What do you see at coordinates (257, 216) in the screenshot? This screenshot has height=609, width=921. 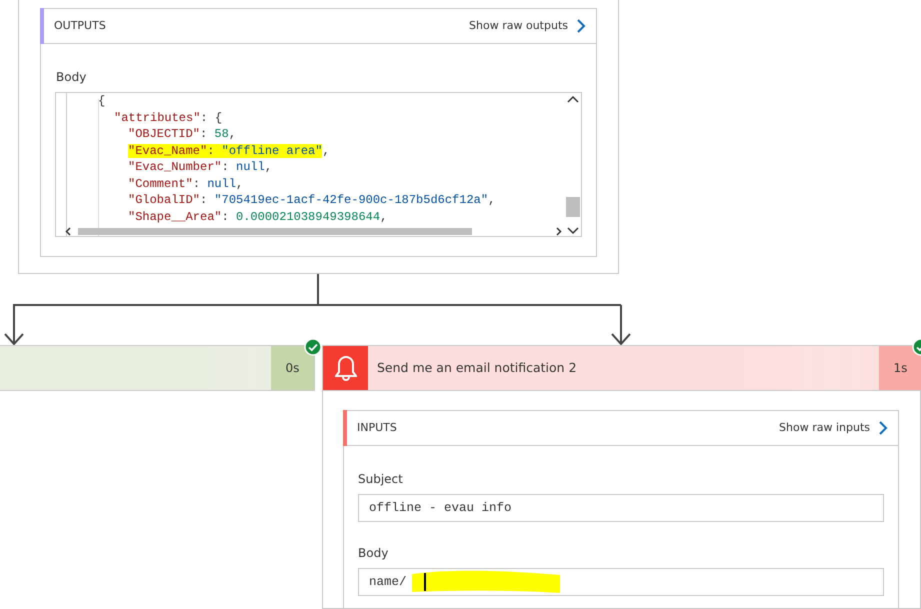 I see `code-line: "Shape__Area": 0.000021038949398644,` at bounding box center [257, 216].